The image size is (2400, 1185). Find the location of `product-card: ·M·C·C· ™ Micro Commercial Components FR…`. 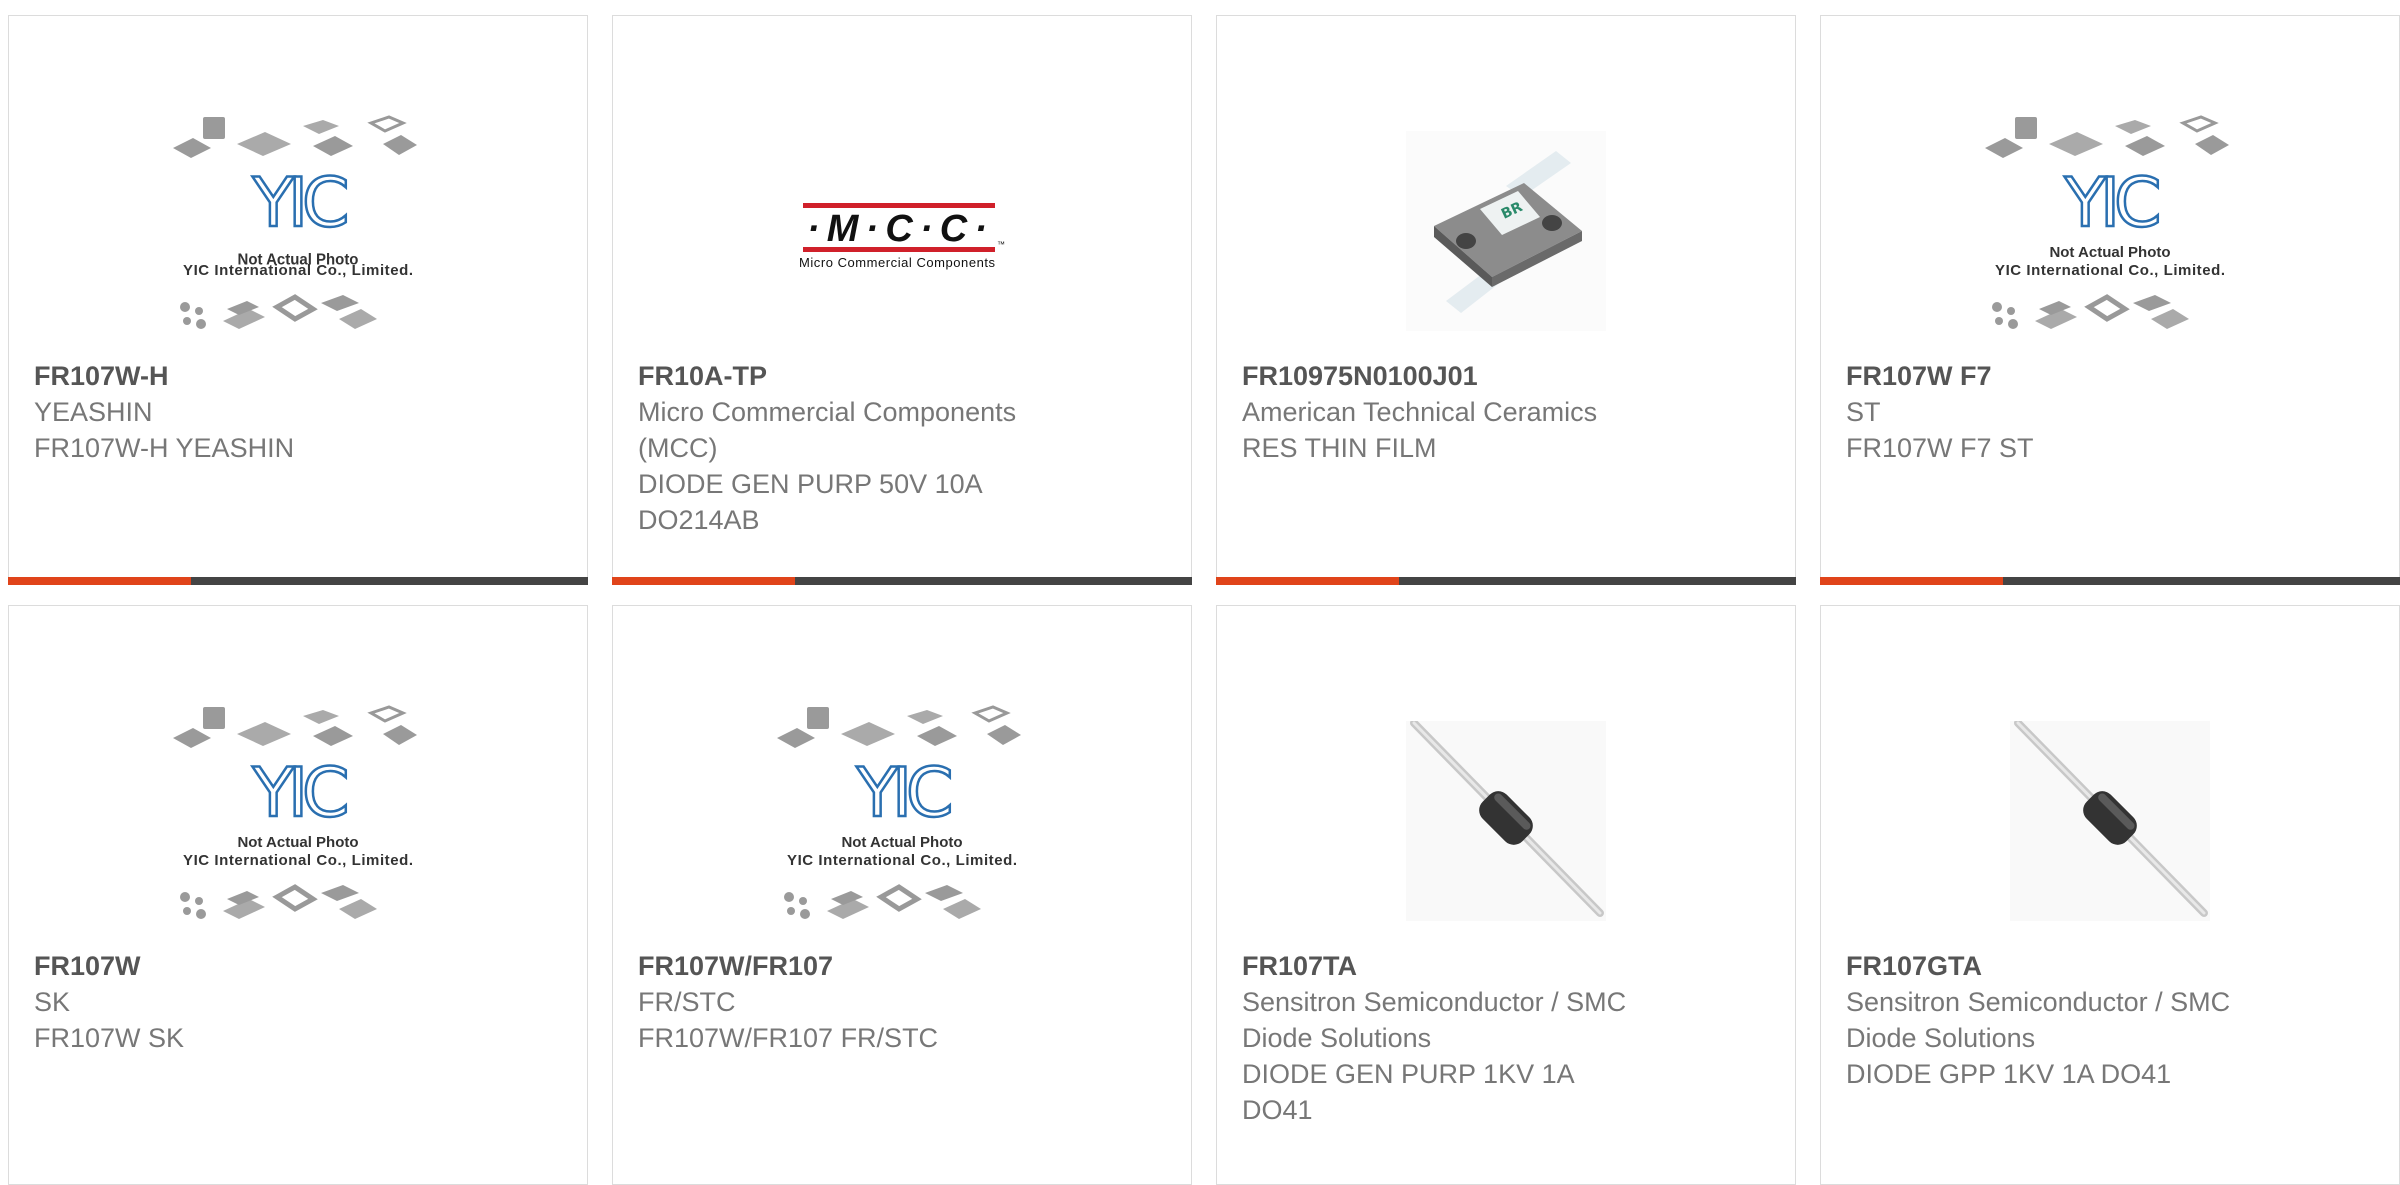

product-card: ·M·C·C· ™ Micro Commercial Components FR… is located at coordinates (902, 300).